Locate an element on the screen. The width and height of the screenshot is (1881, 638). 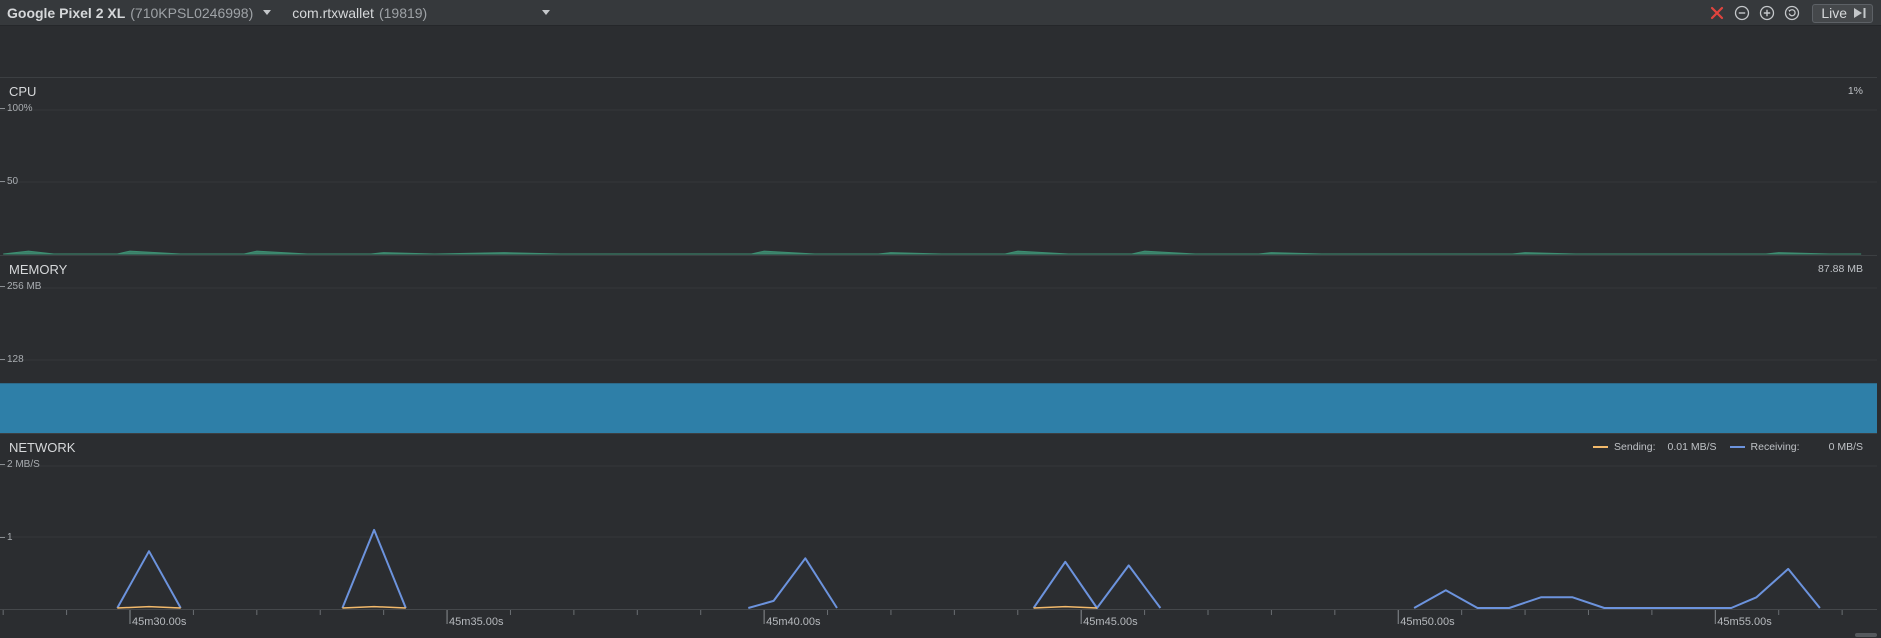
network-title: NETWORK is located at coordinates (42, 447).